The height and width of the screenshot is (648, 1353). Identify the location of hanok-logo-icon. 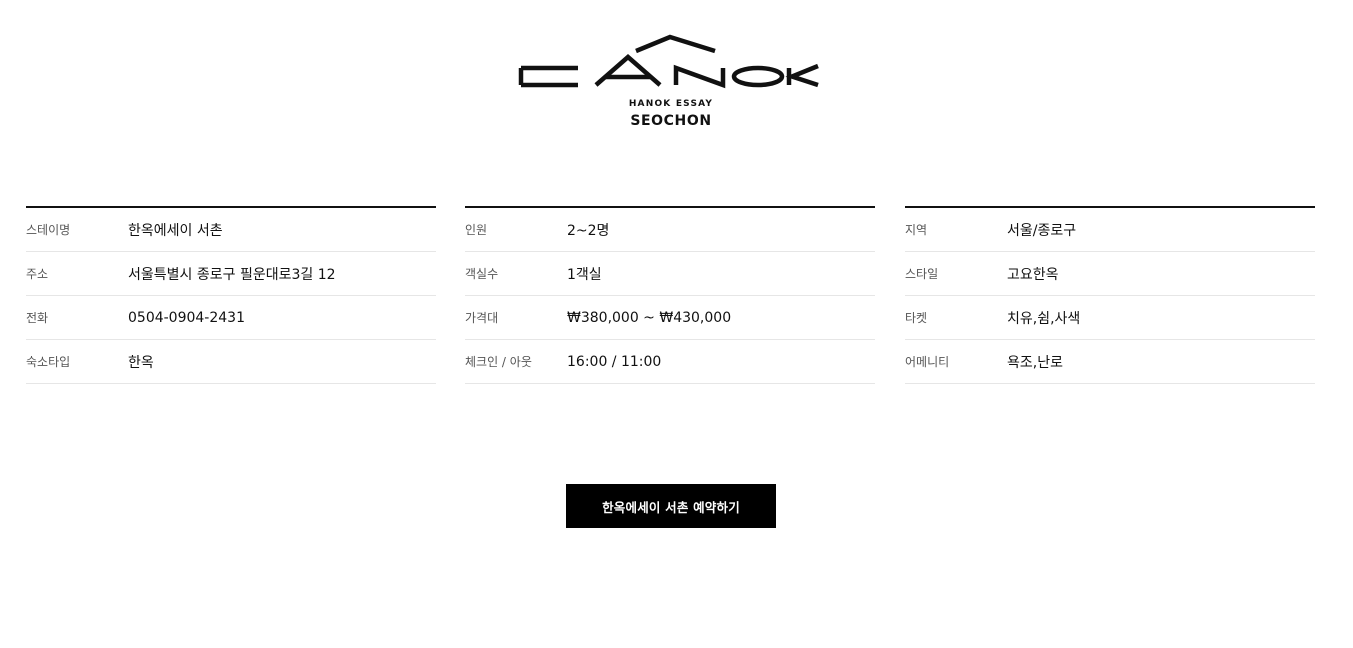
(668, 61).